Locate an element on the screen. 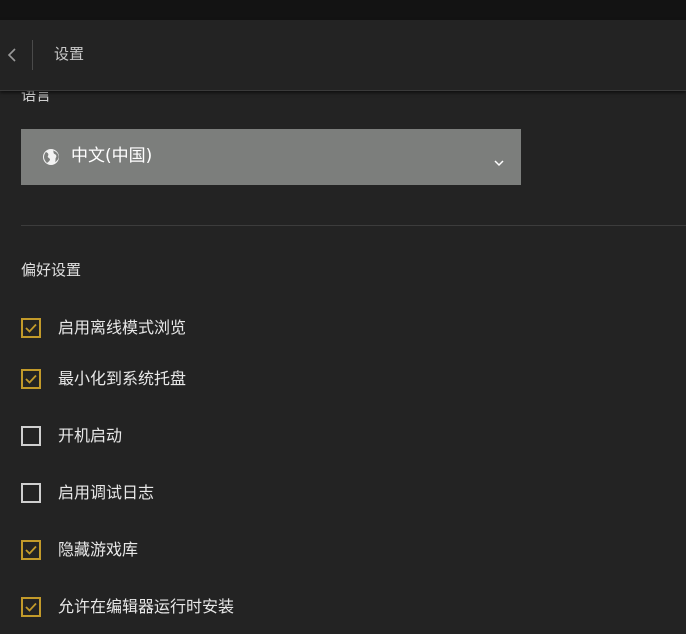  chevron-down-icon is located at coordinates (499, 161).